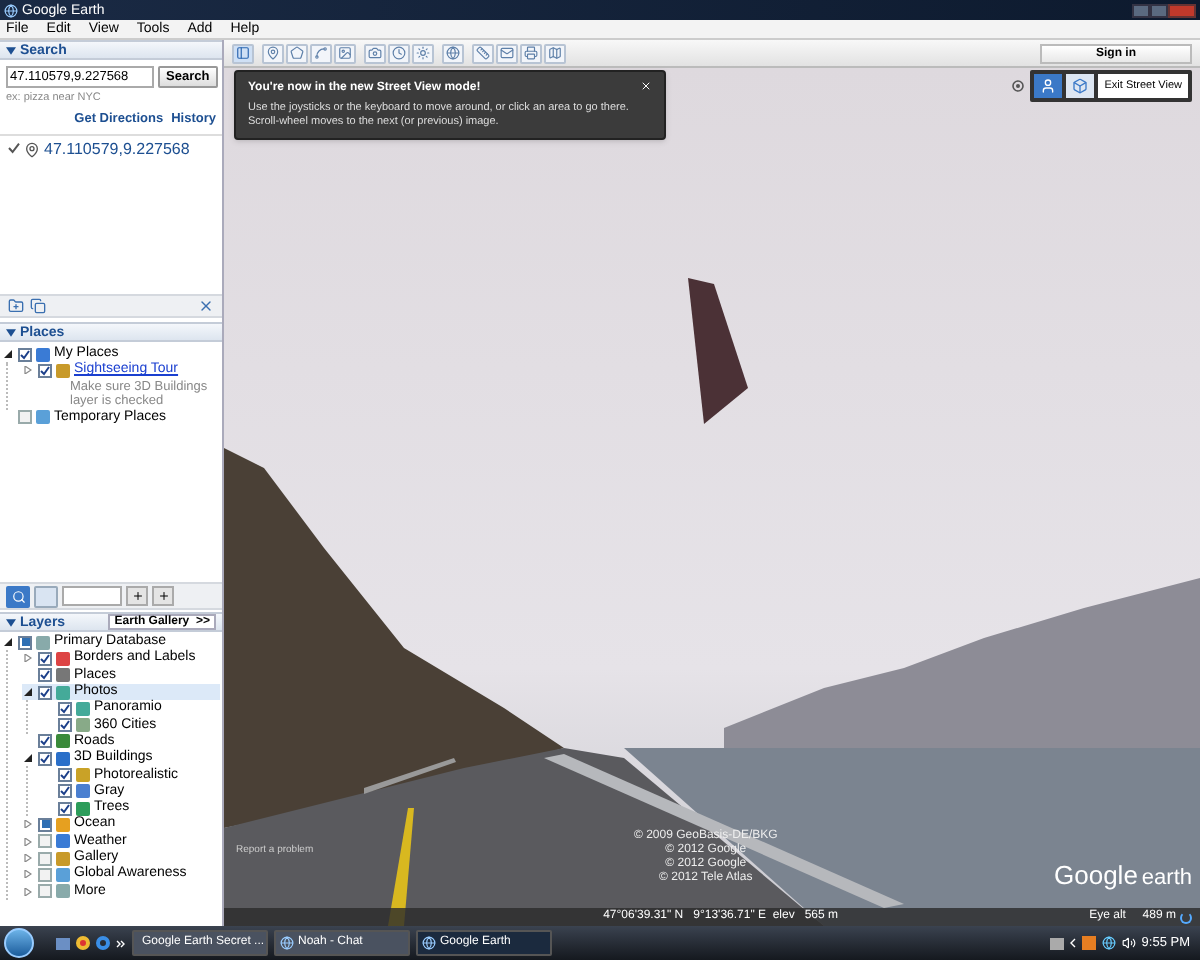 The image size is (1200, 960). What do you see at coordinates (1185, 917) in the screenshot?
I see `loading-icon` at bounding box center [1185, 917].